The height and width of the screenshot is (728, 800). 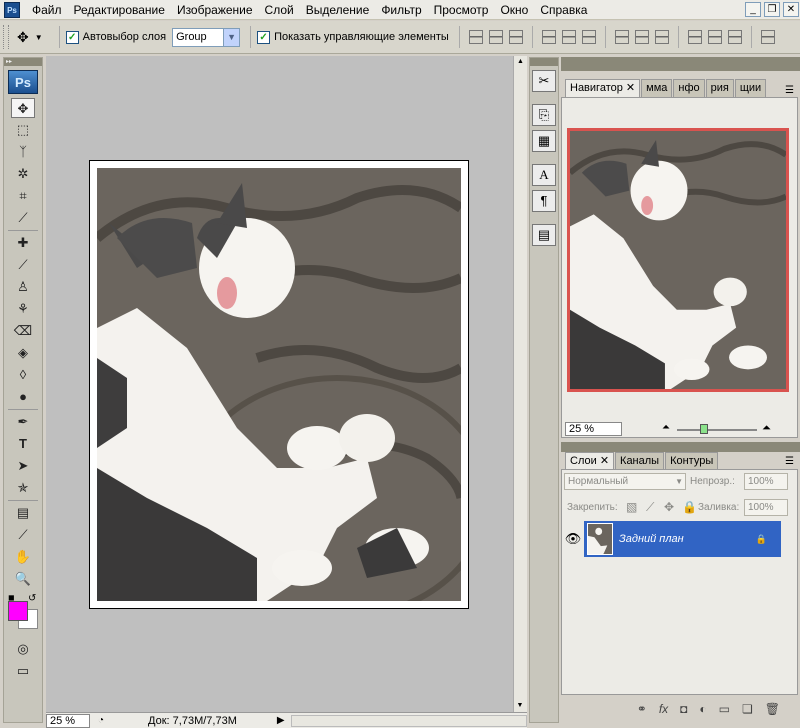 I want to click on layers-menu-icon: ☰, so click(x=789, y=461).